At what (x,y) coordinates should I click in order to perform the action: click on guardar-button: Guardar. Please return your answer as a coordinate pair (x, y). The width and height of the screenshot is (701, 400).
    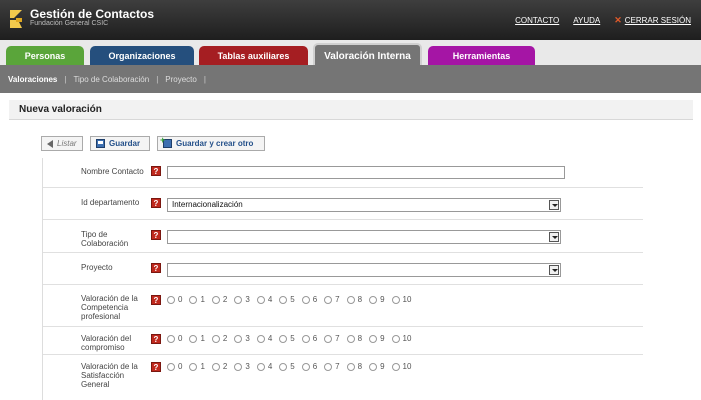
    Looking at the image, I should click on (120, 143).